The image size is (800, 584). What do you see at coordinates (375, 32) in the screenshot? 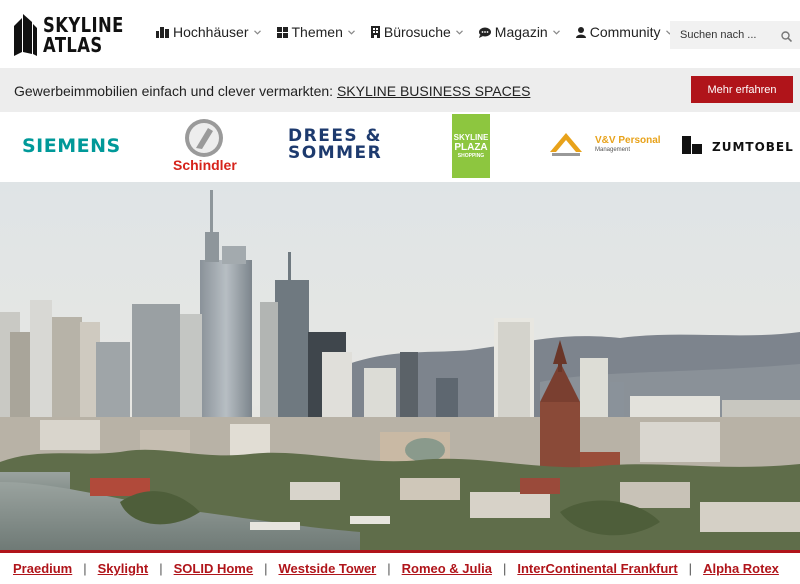
I see `office-icon` at bounding box center [375, 32].